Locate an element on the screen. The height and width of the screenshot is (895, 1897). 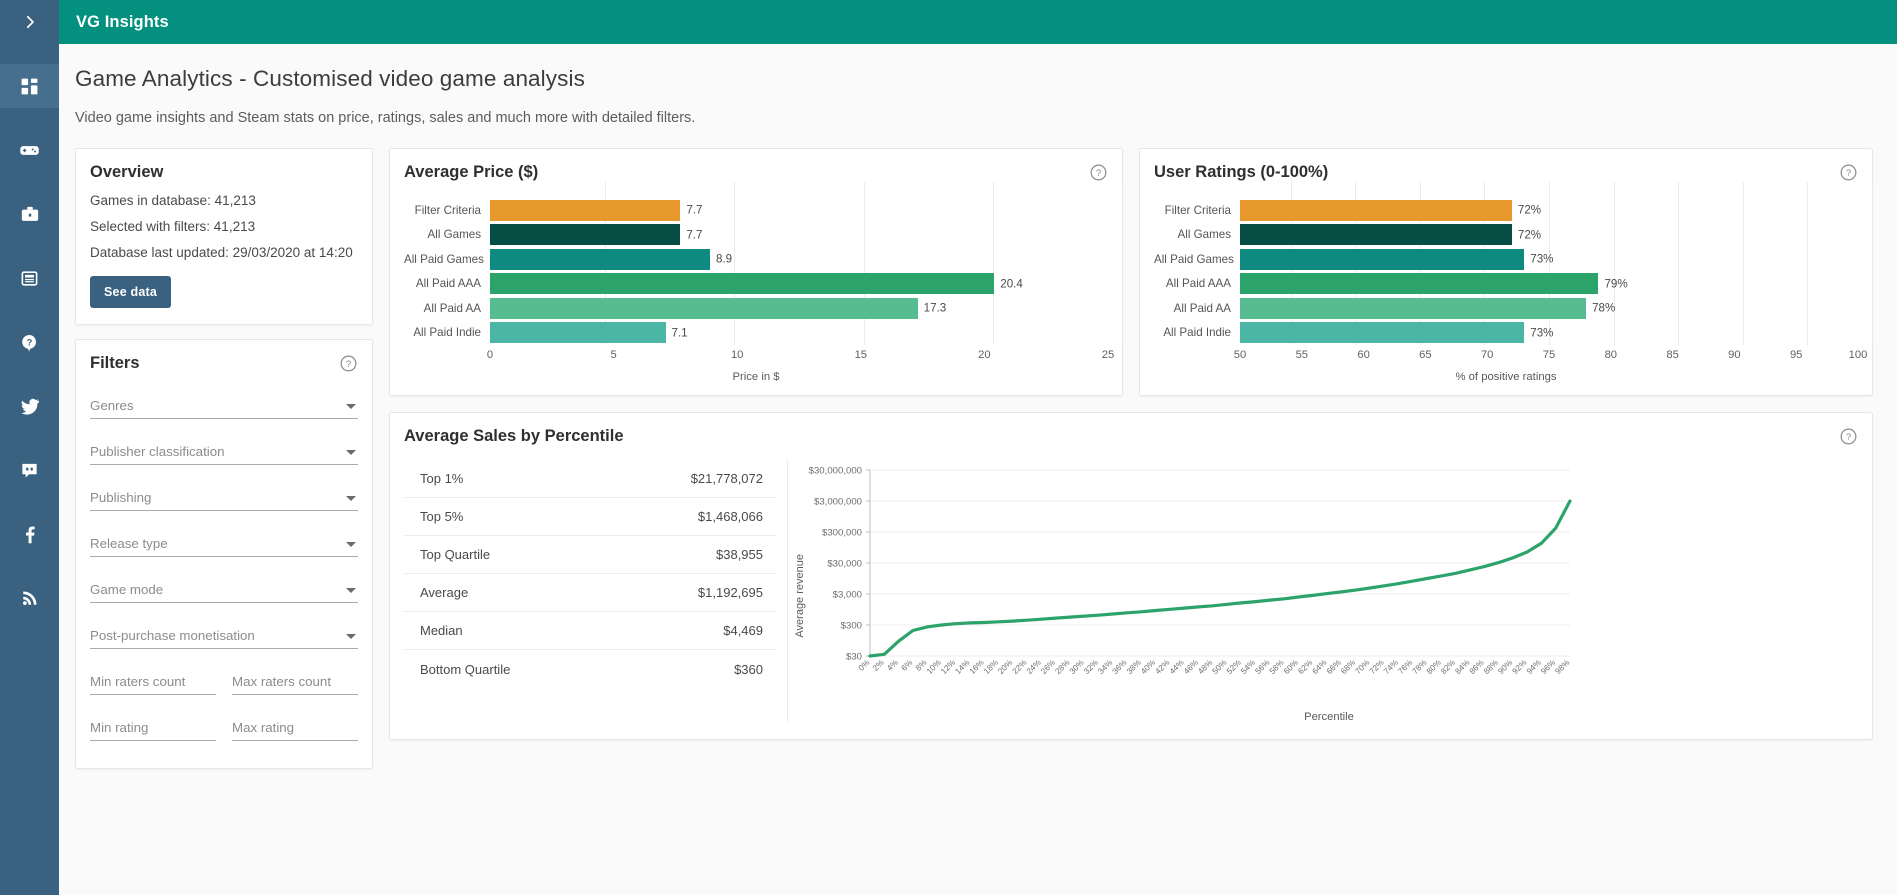
overview-title: Overview is located at coordinates (127, 172).